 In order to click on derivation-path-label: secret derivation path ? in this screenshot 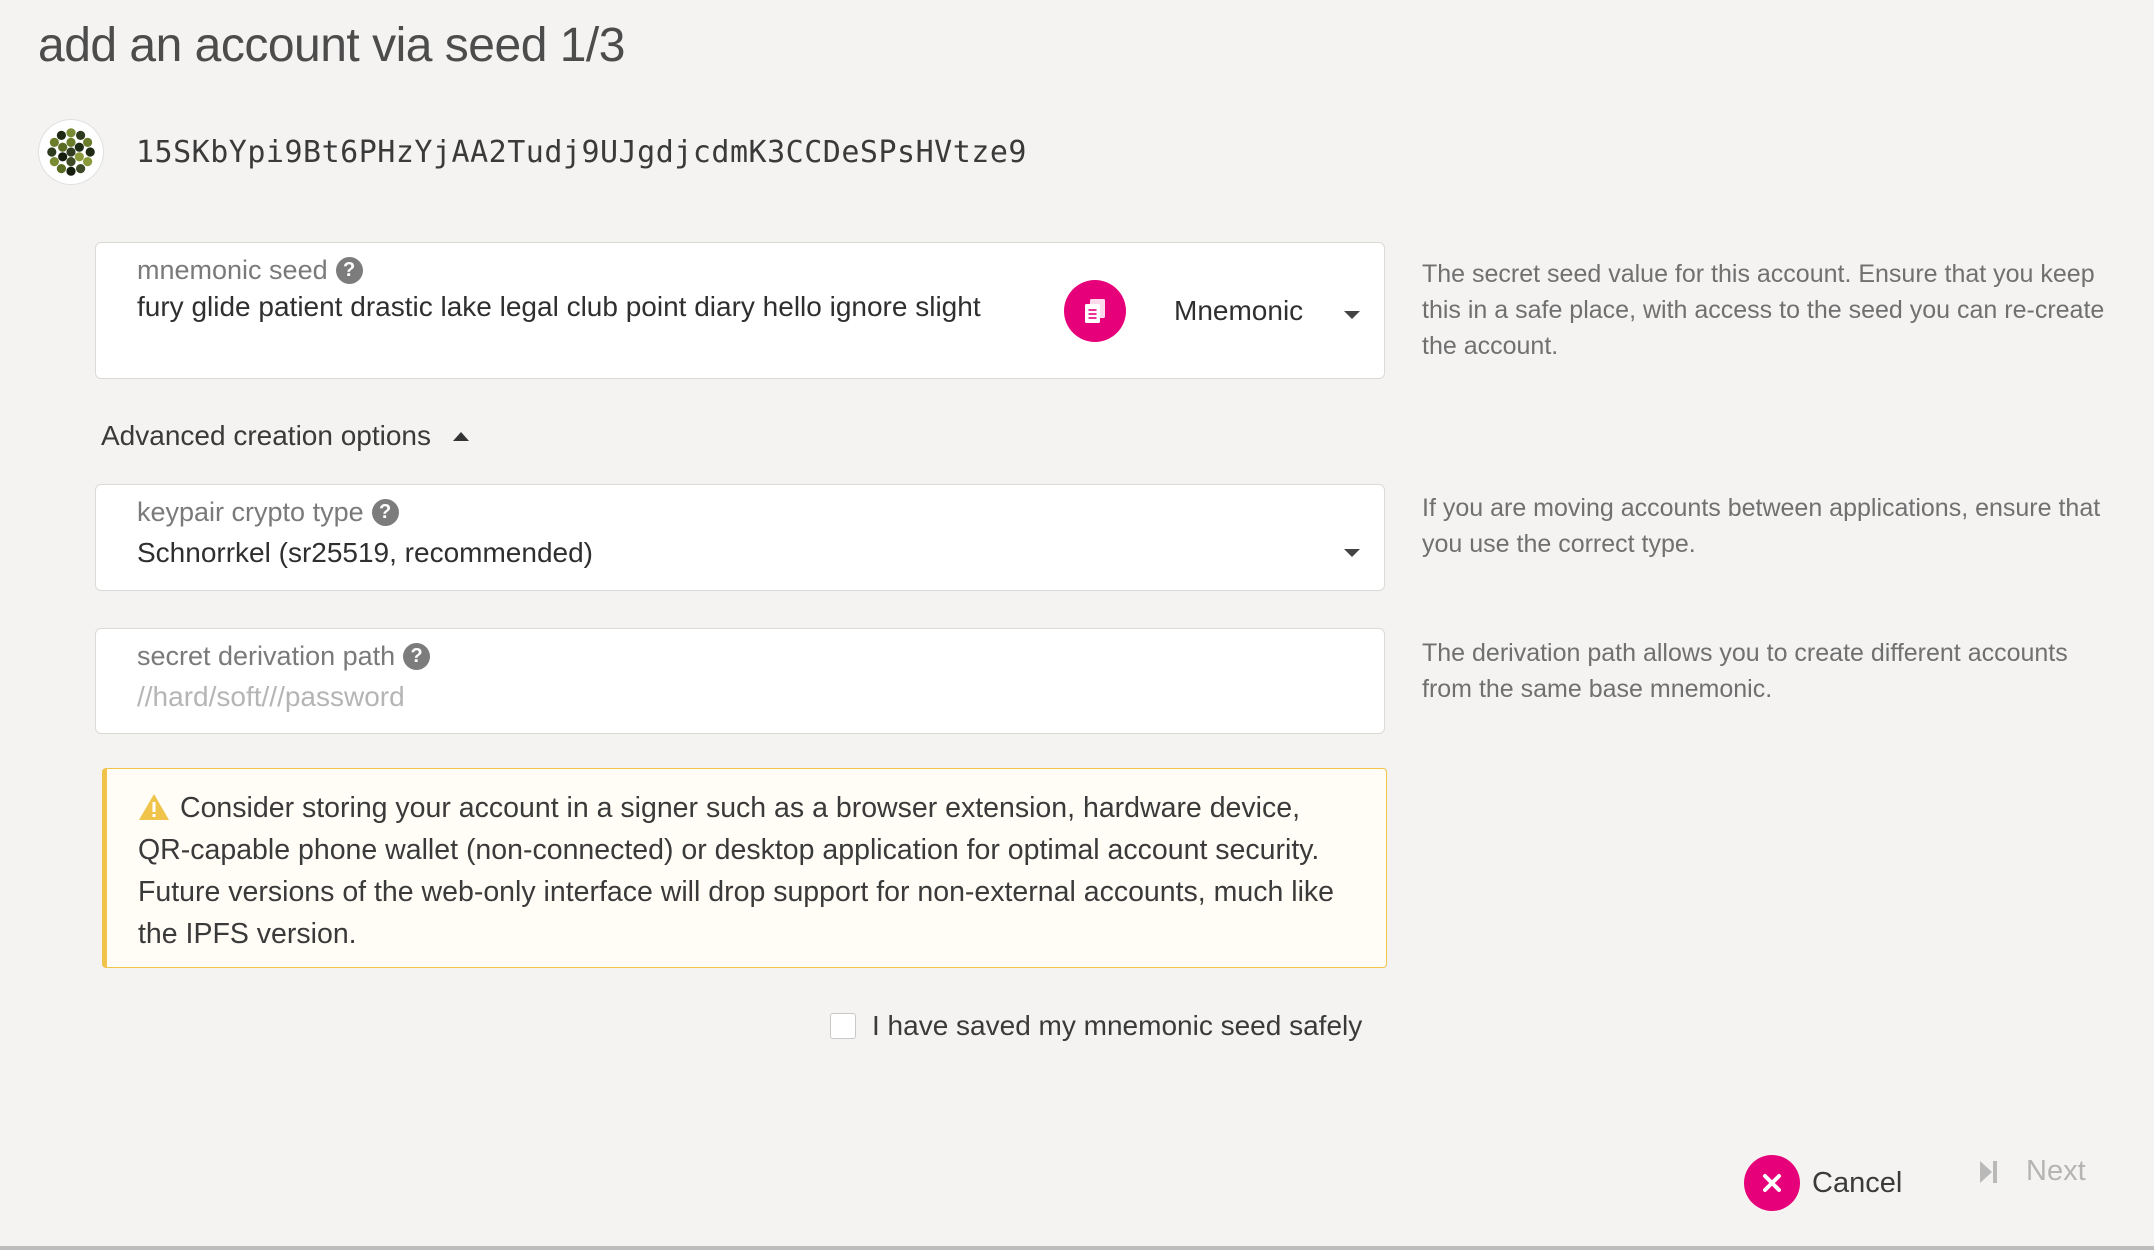, I will do `click(284, 656)`.